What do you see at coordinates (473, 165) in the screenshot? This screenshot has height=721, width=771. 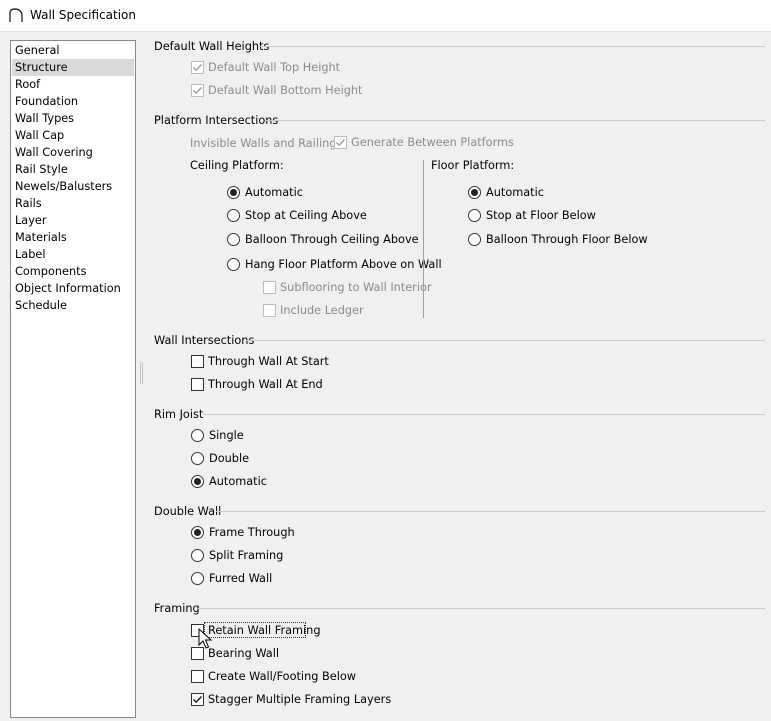 I see `floor-platform-heading: Floor Platform:` at bounding box center [473, 165].